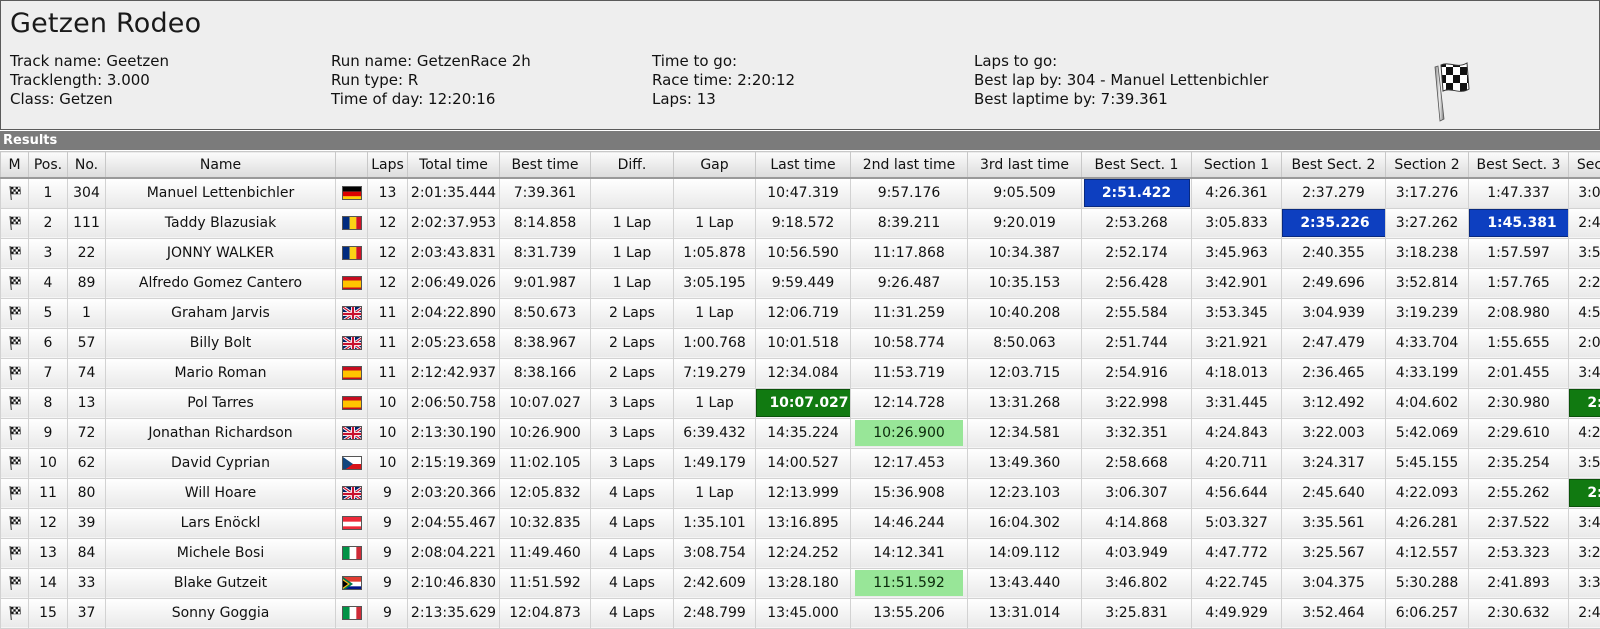  Describe the element at coordinates (221, 403) in the screenshot. I see `rider-name-cell: Pol Tarres` at that location.